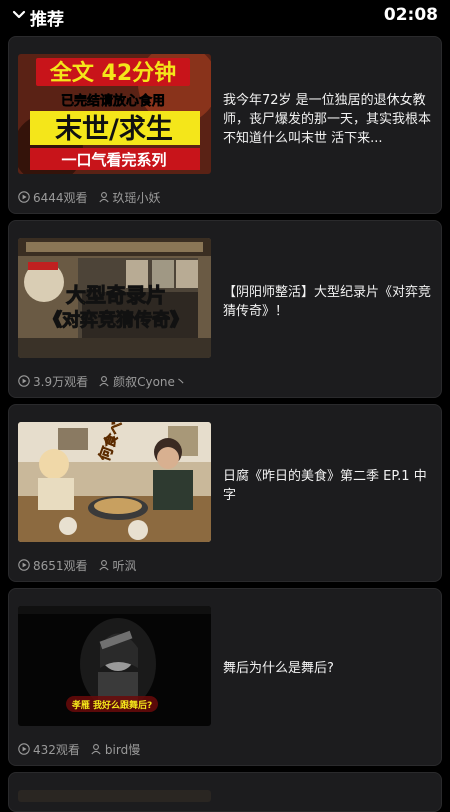  What do you see at coordinates (111, 705) in the screenshot?
I see `thumb-text: 孝雁 我好么跟舞后?` at bounding box center [111, 705].